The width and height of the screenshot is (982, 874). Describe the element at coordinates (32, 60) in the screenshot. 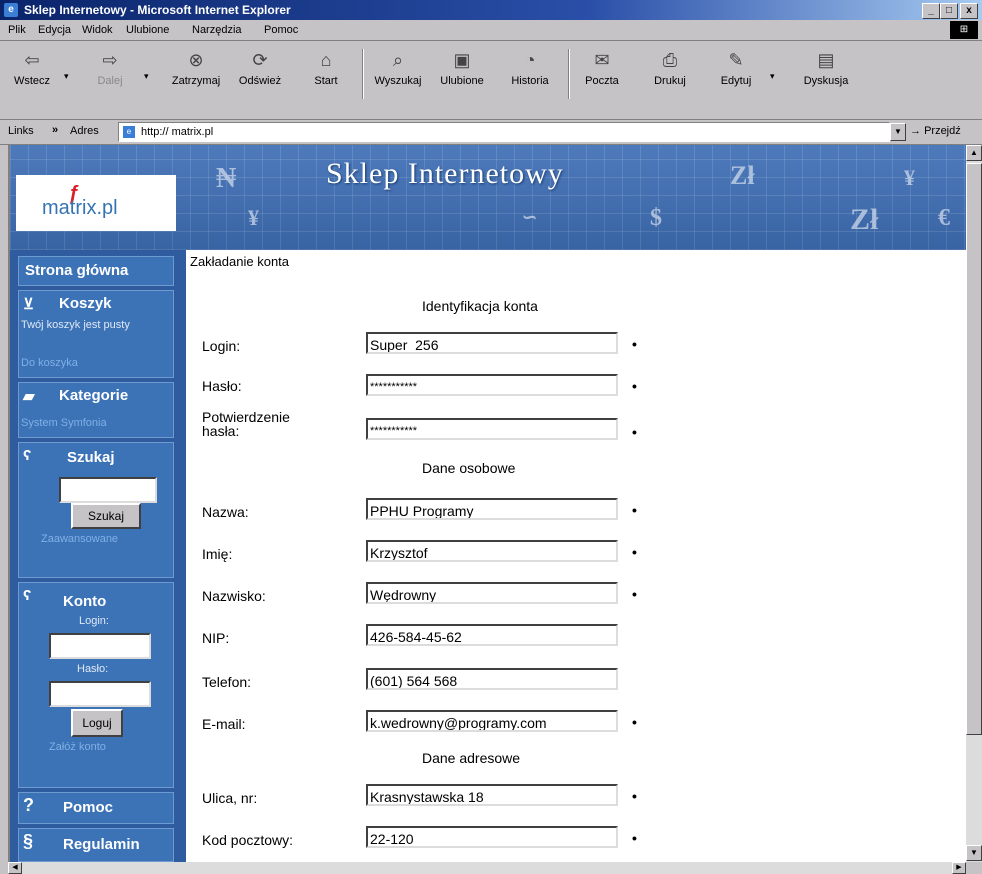

I see `back-arrow-icon: ⇦` at that location.